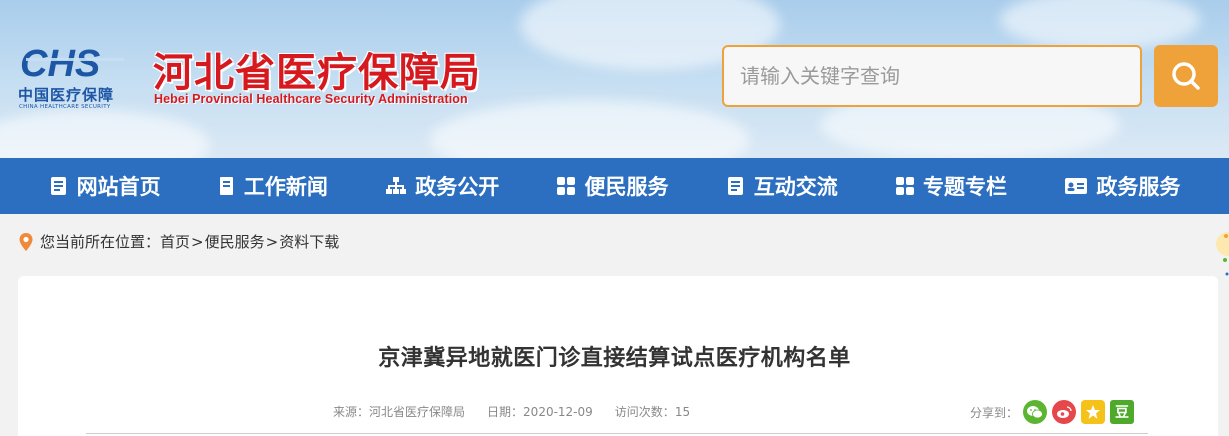  What do you see at coordinates (399, 412) in the screenshot?
I see `article-source: 来源：河北省医疗保障局` at bounding box center [399, 412].